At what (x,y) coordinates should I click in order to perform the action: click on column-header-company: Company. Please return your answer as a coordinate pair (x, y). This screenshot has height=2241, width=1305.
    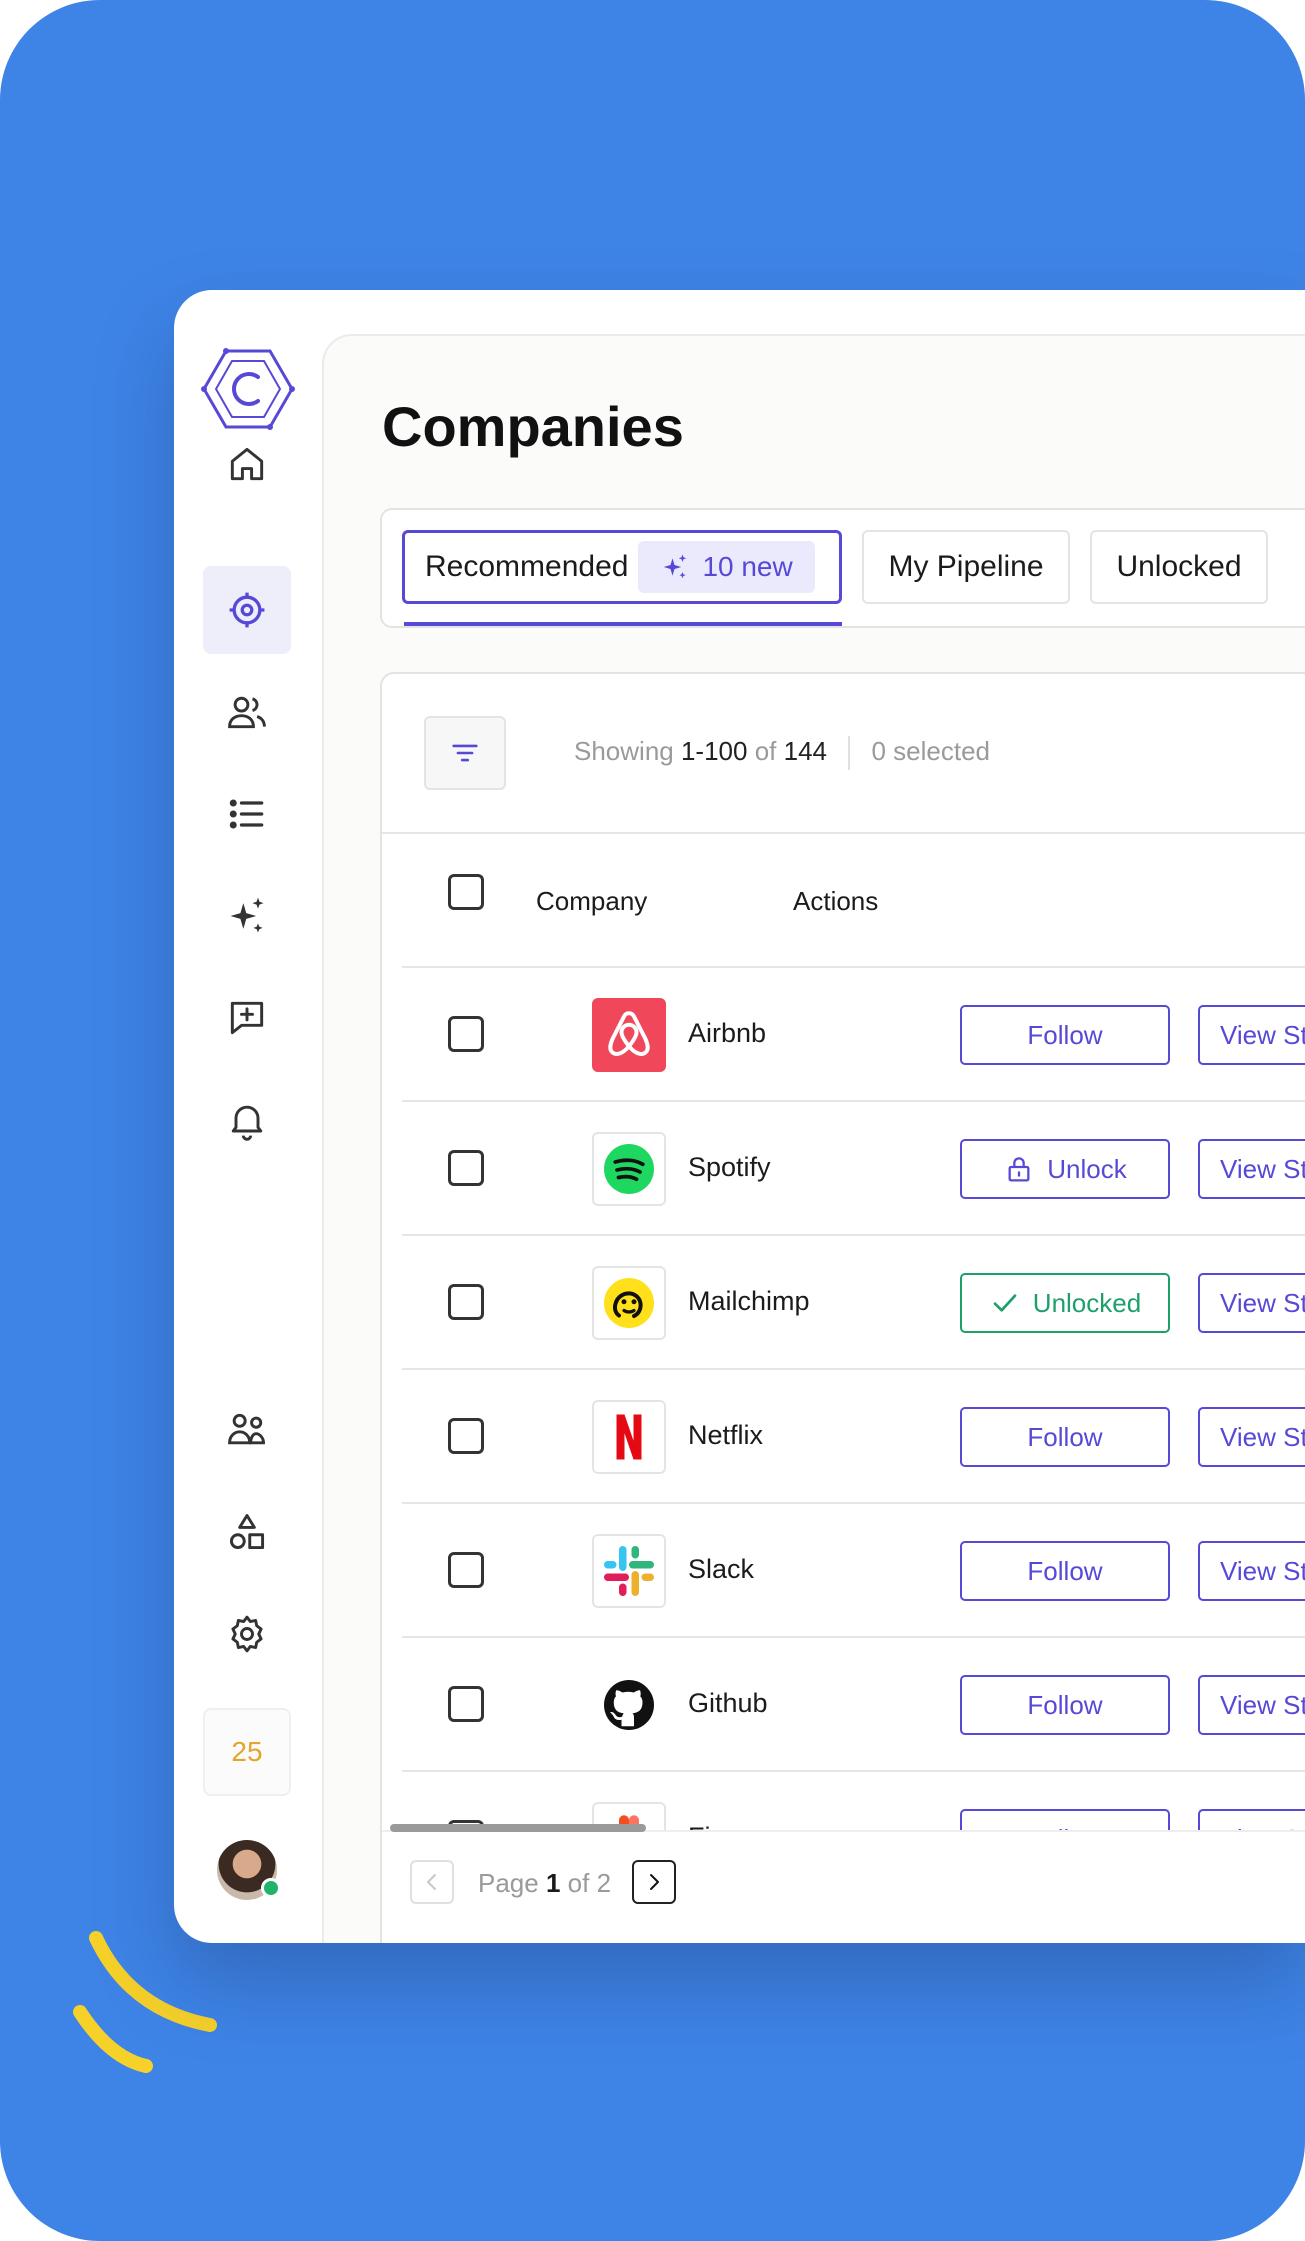
    Looking at the image, I should click on (591, 901).